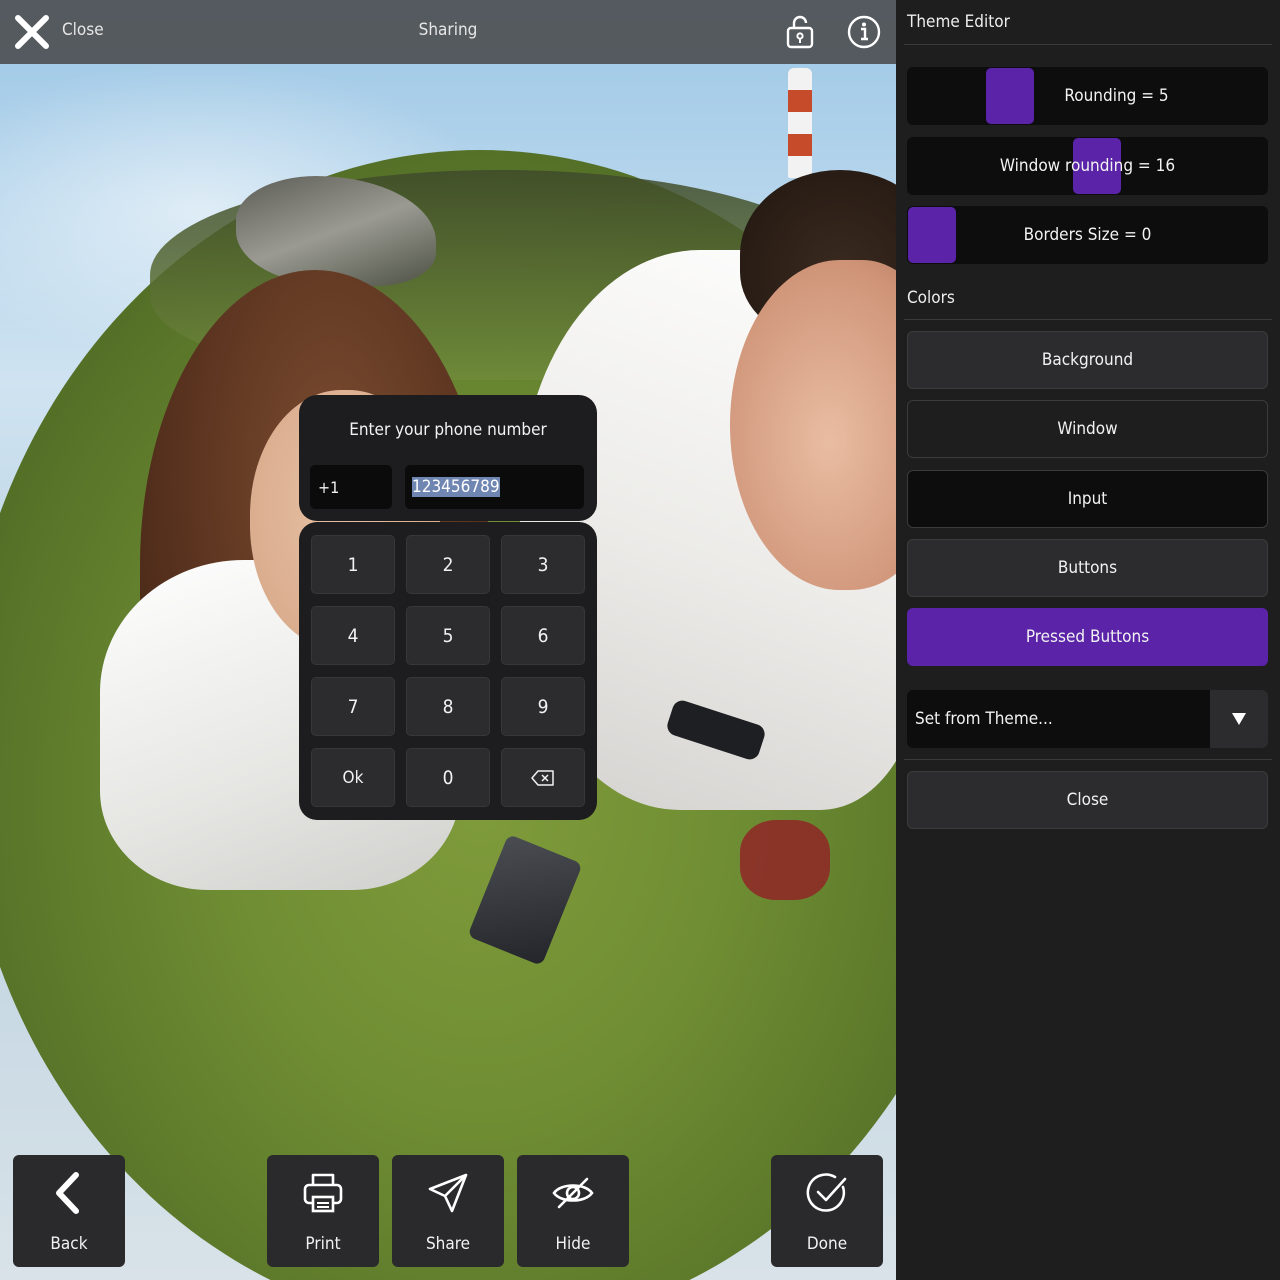 This screenshot has width=1280, height=1280. What do you see at coordinates (1087, 800) in the screenshot?
I see `close-button: Close` at bounding box center [1087, 800].